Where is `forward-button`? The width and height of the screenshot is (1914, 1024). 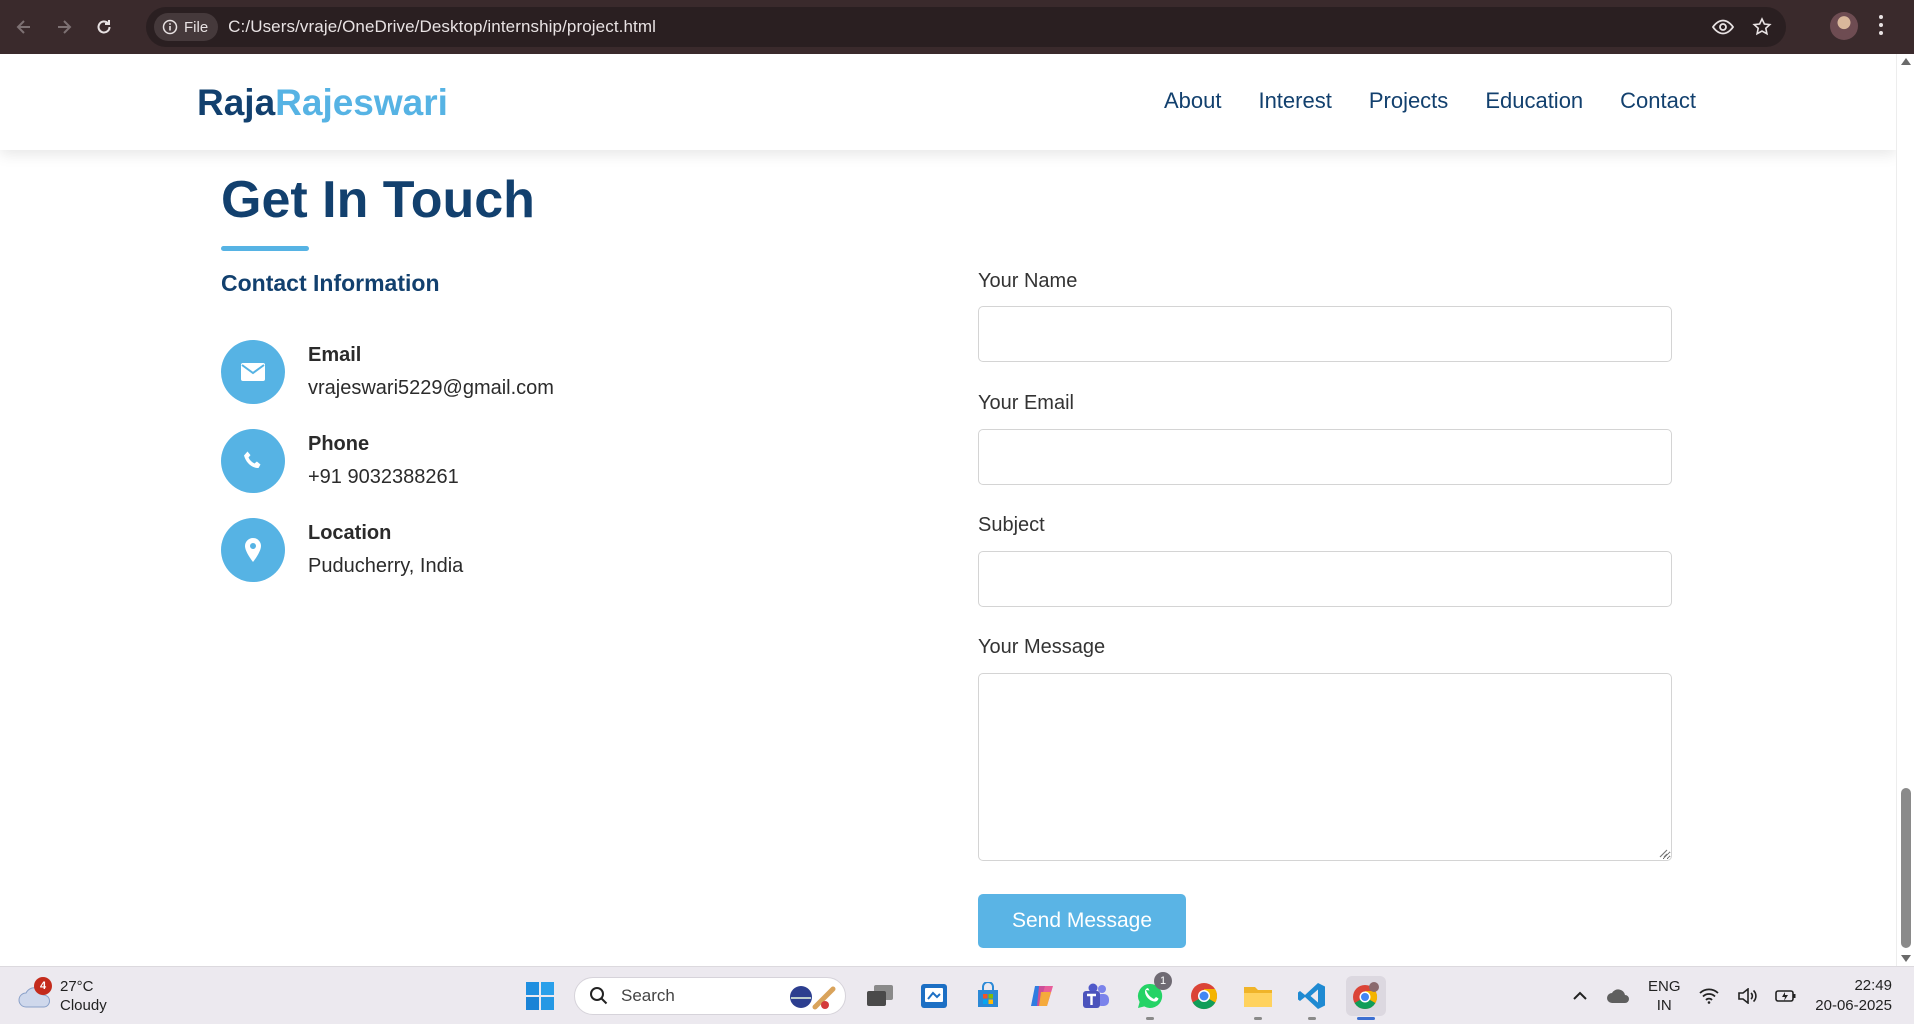 forward-button is located at coordinates (64, 27).